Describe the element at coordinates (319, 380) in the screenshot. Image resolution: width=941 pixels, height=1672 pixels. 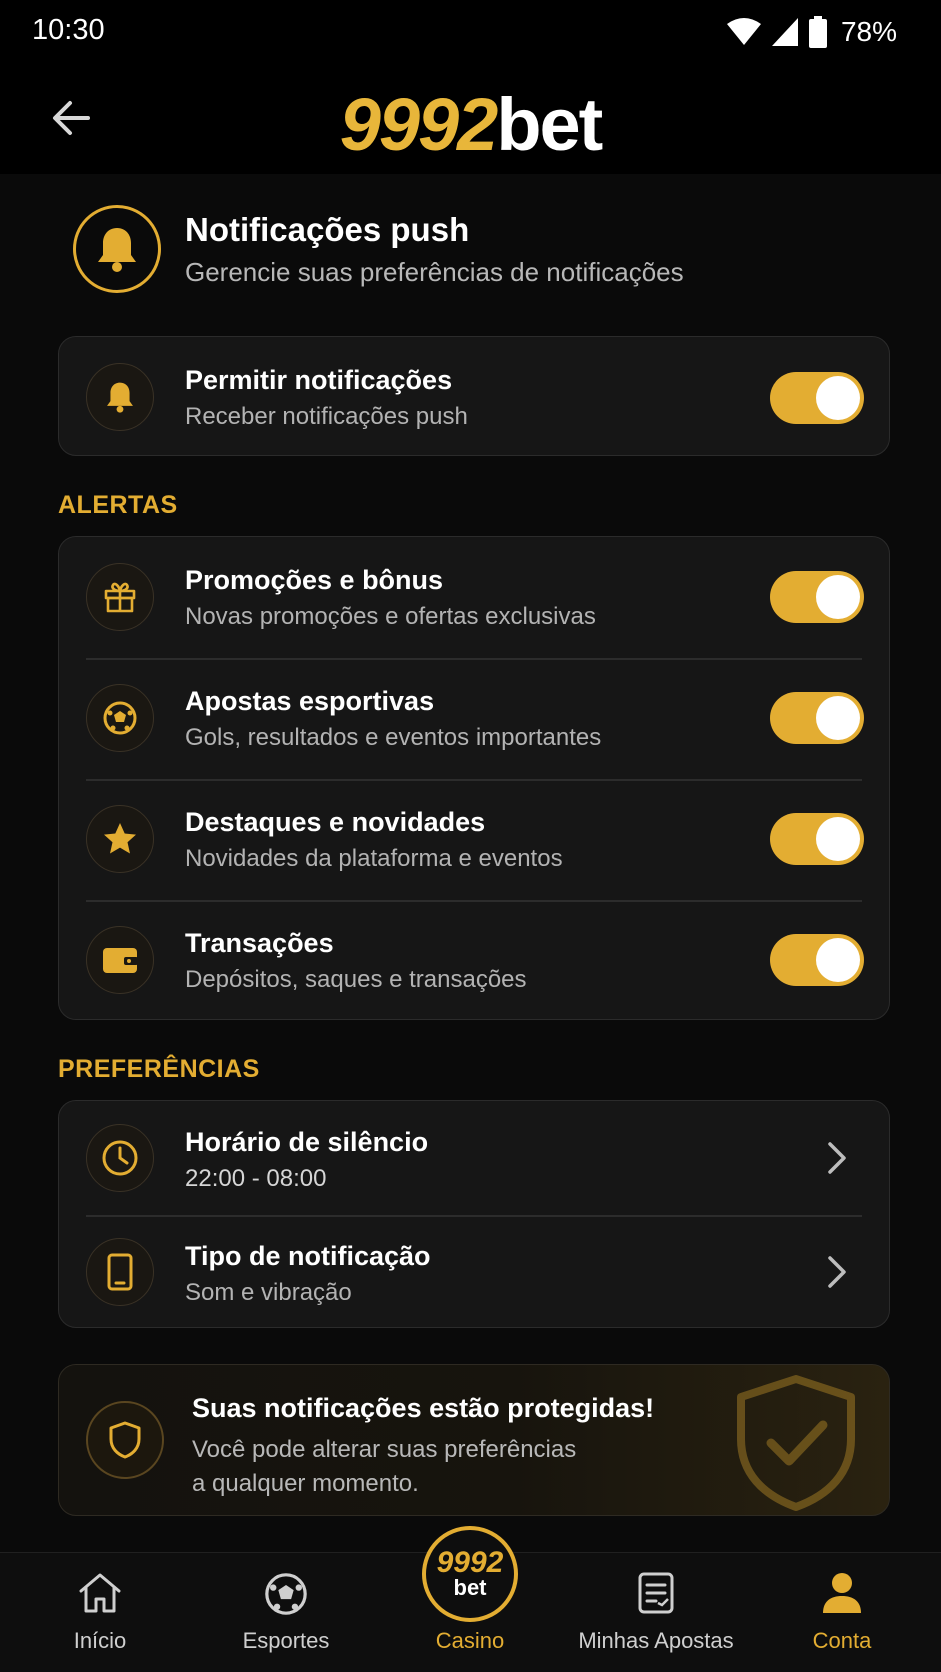
I see `row-title: Permitir notificações` at that location.